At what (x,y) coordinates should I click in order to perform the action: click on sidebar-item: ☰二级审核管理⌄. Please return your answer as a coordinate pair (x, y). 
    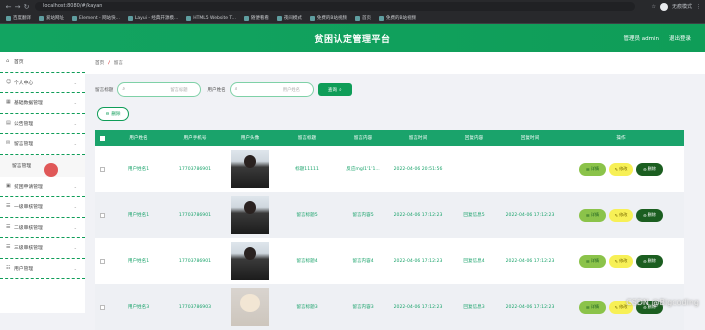
    Looking at the image, I should click on (42, 228).